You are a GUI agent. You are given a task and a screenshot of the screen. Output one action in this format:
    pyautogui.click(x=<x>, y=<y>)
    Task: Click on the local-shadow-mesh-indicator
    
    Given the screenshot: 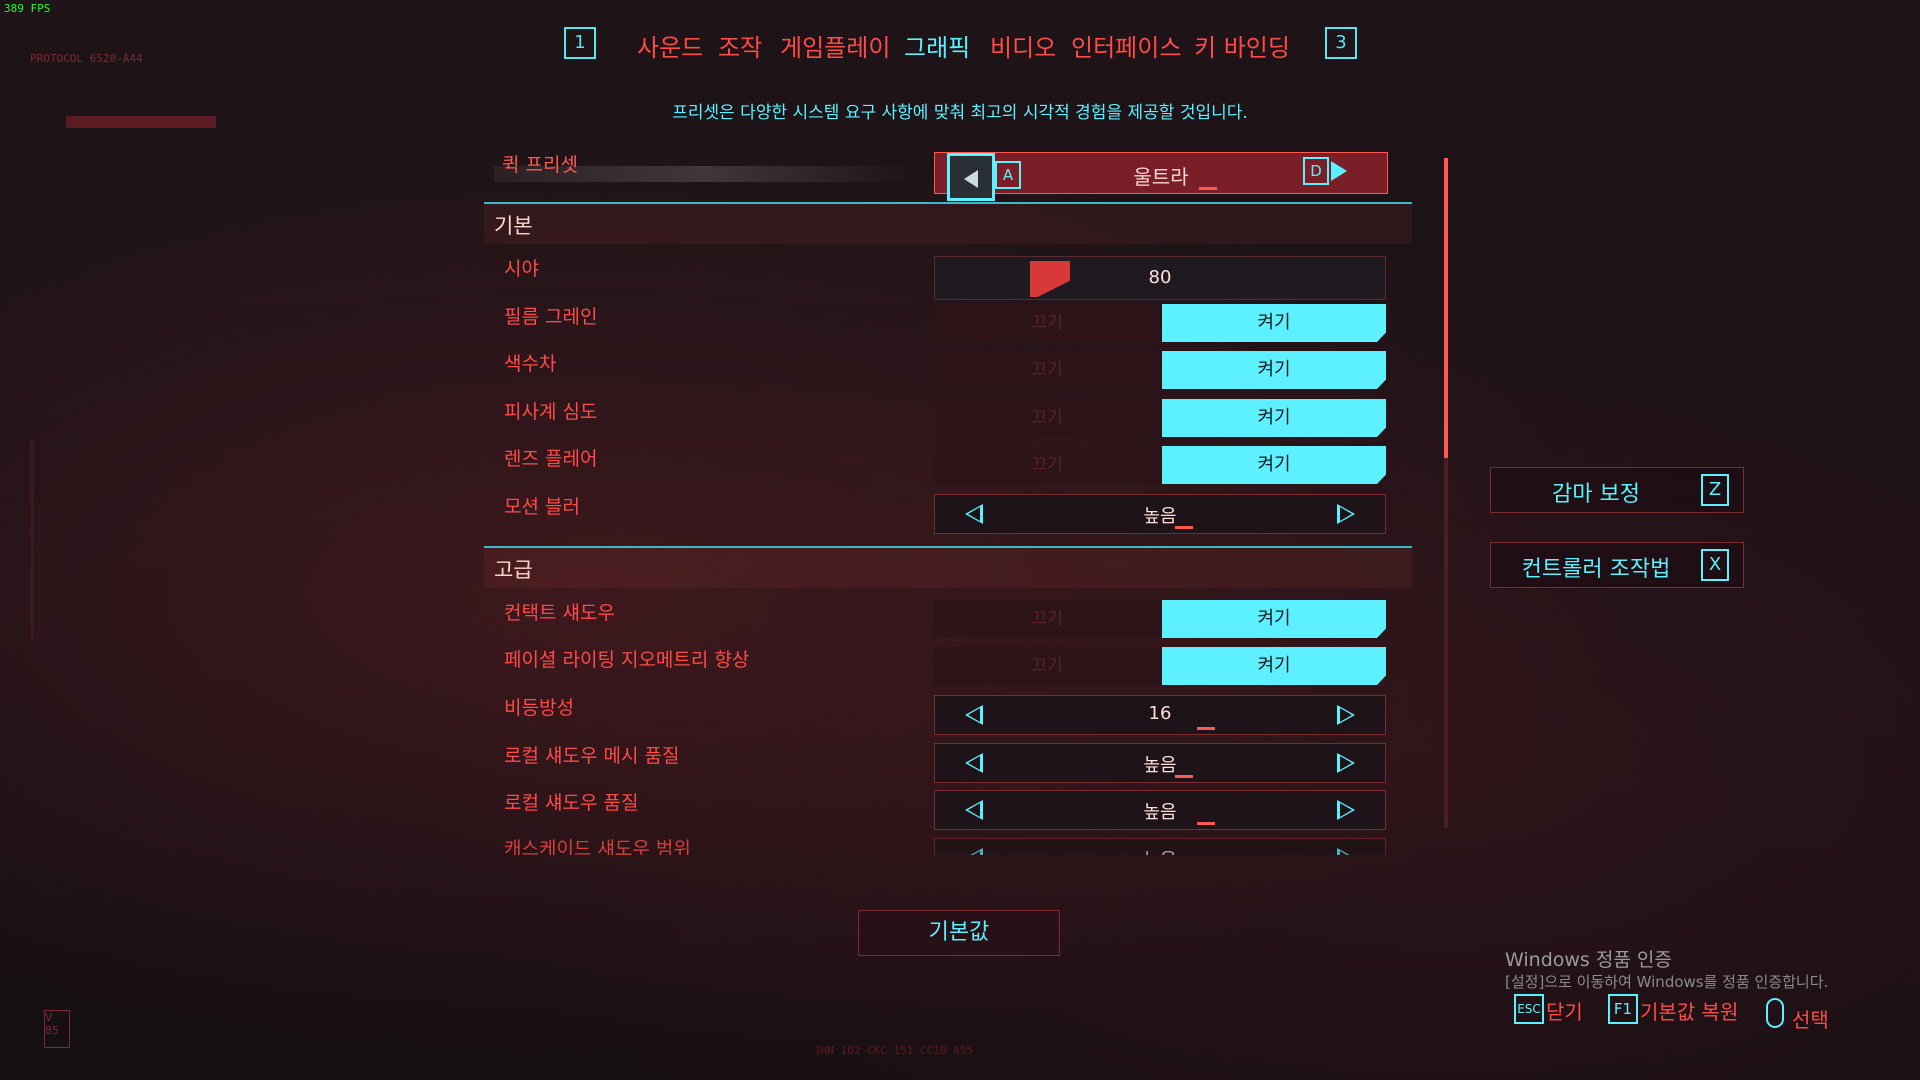 What is the action you would take?
    pyautogui.click(x=1184, y=776)
    